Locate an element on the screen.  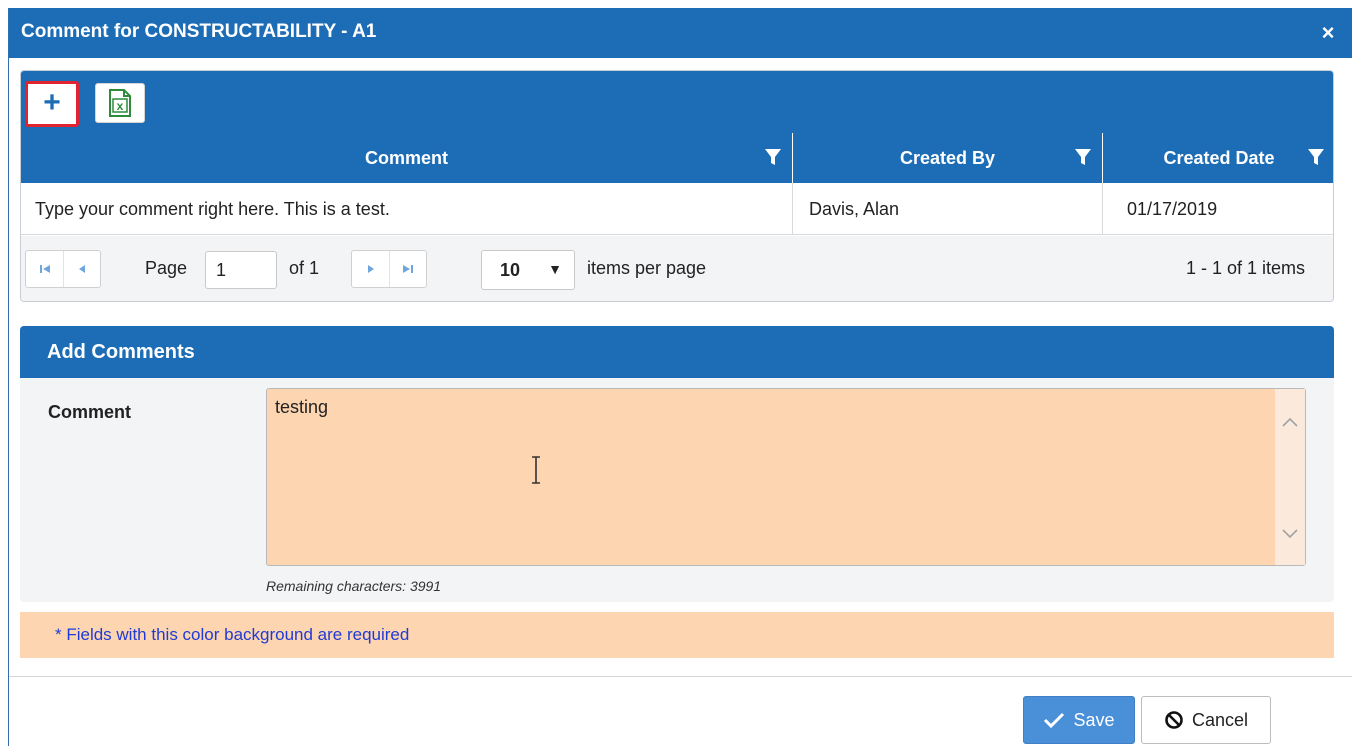
next-page-icon is located at coordinates (370, 269).